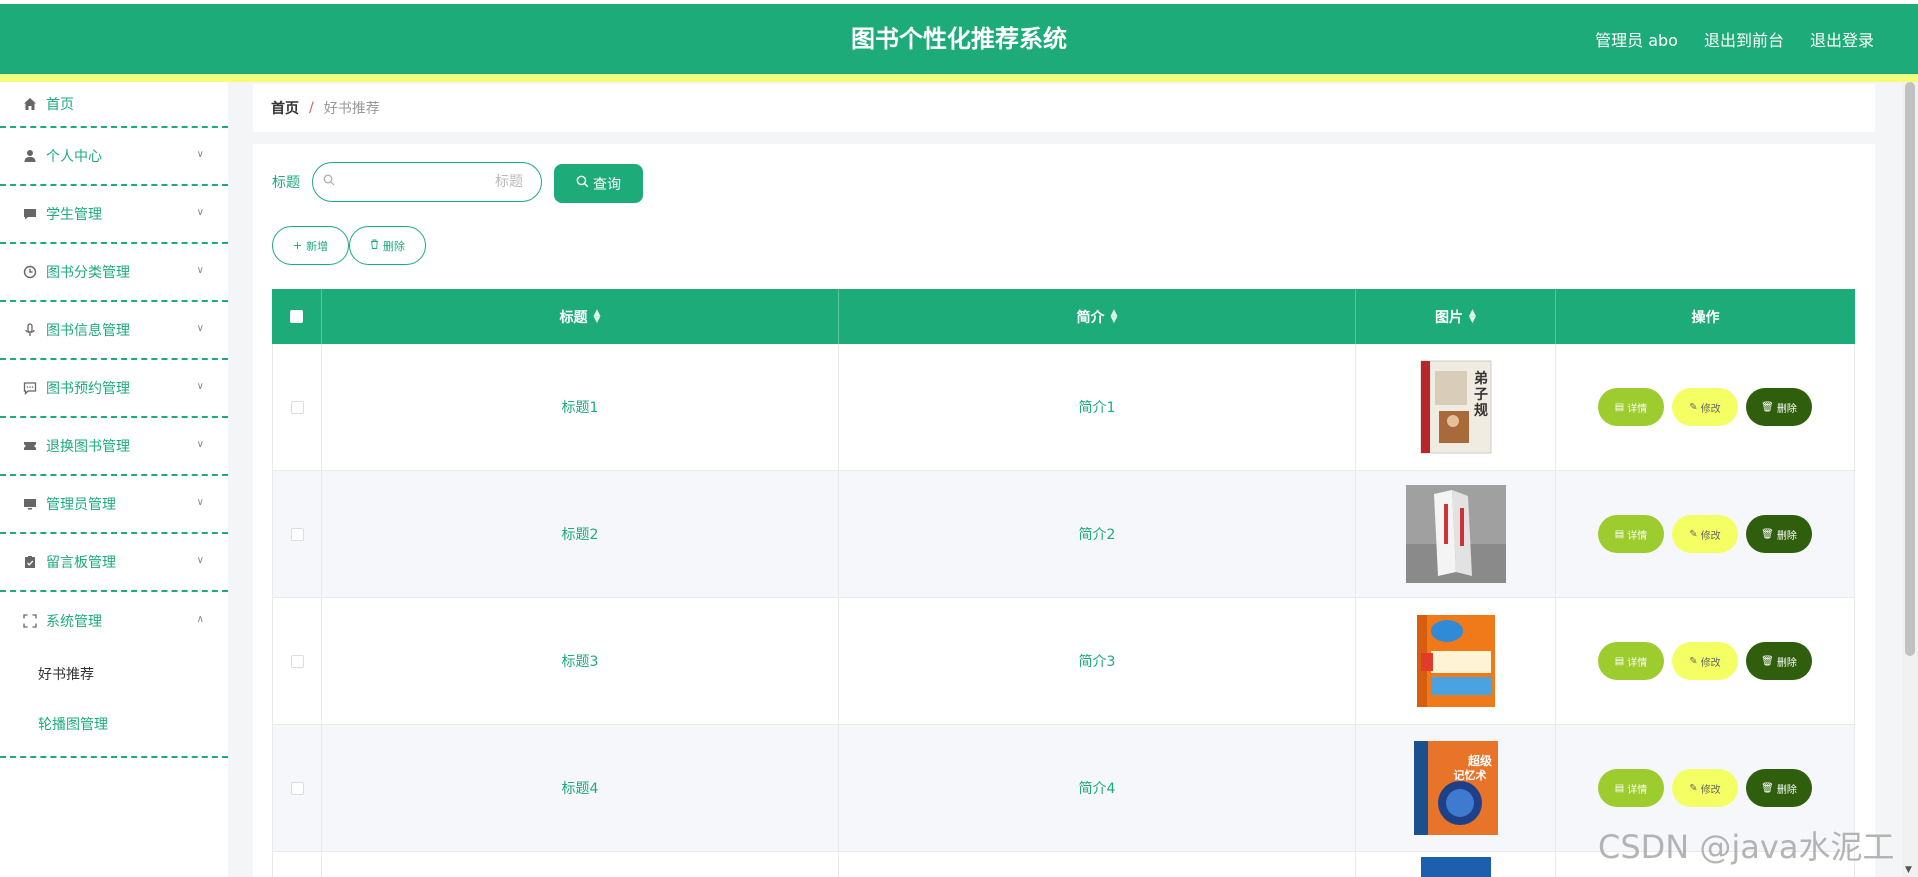  I want to click on breadcrumb: 首页 / 好书推荐, so click(1064, 108).